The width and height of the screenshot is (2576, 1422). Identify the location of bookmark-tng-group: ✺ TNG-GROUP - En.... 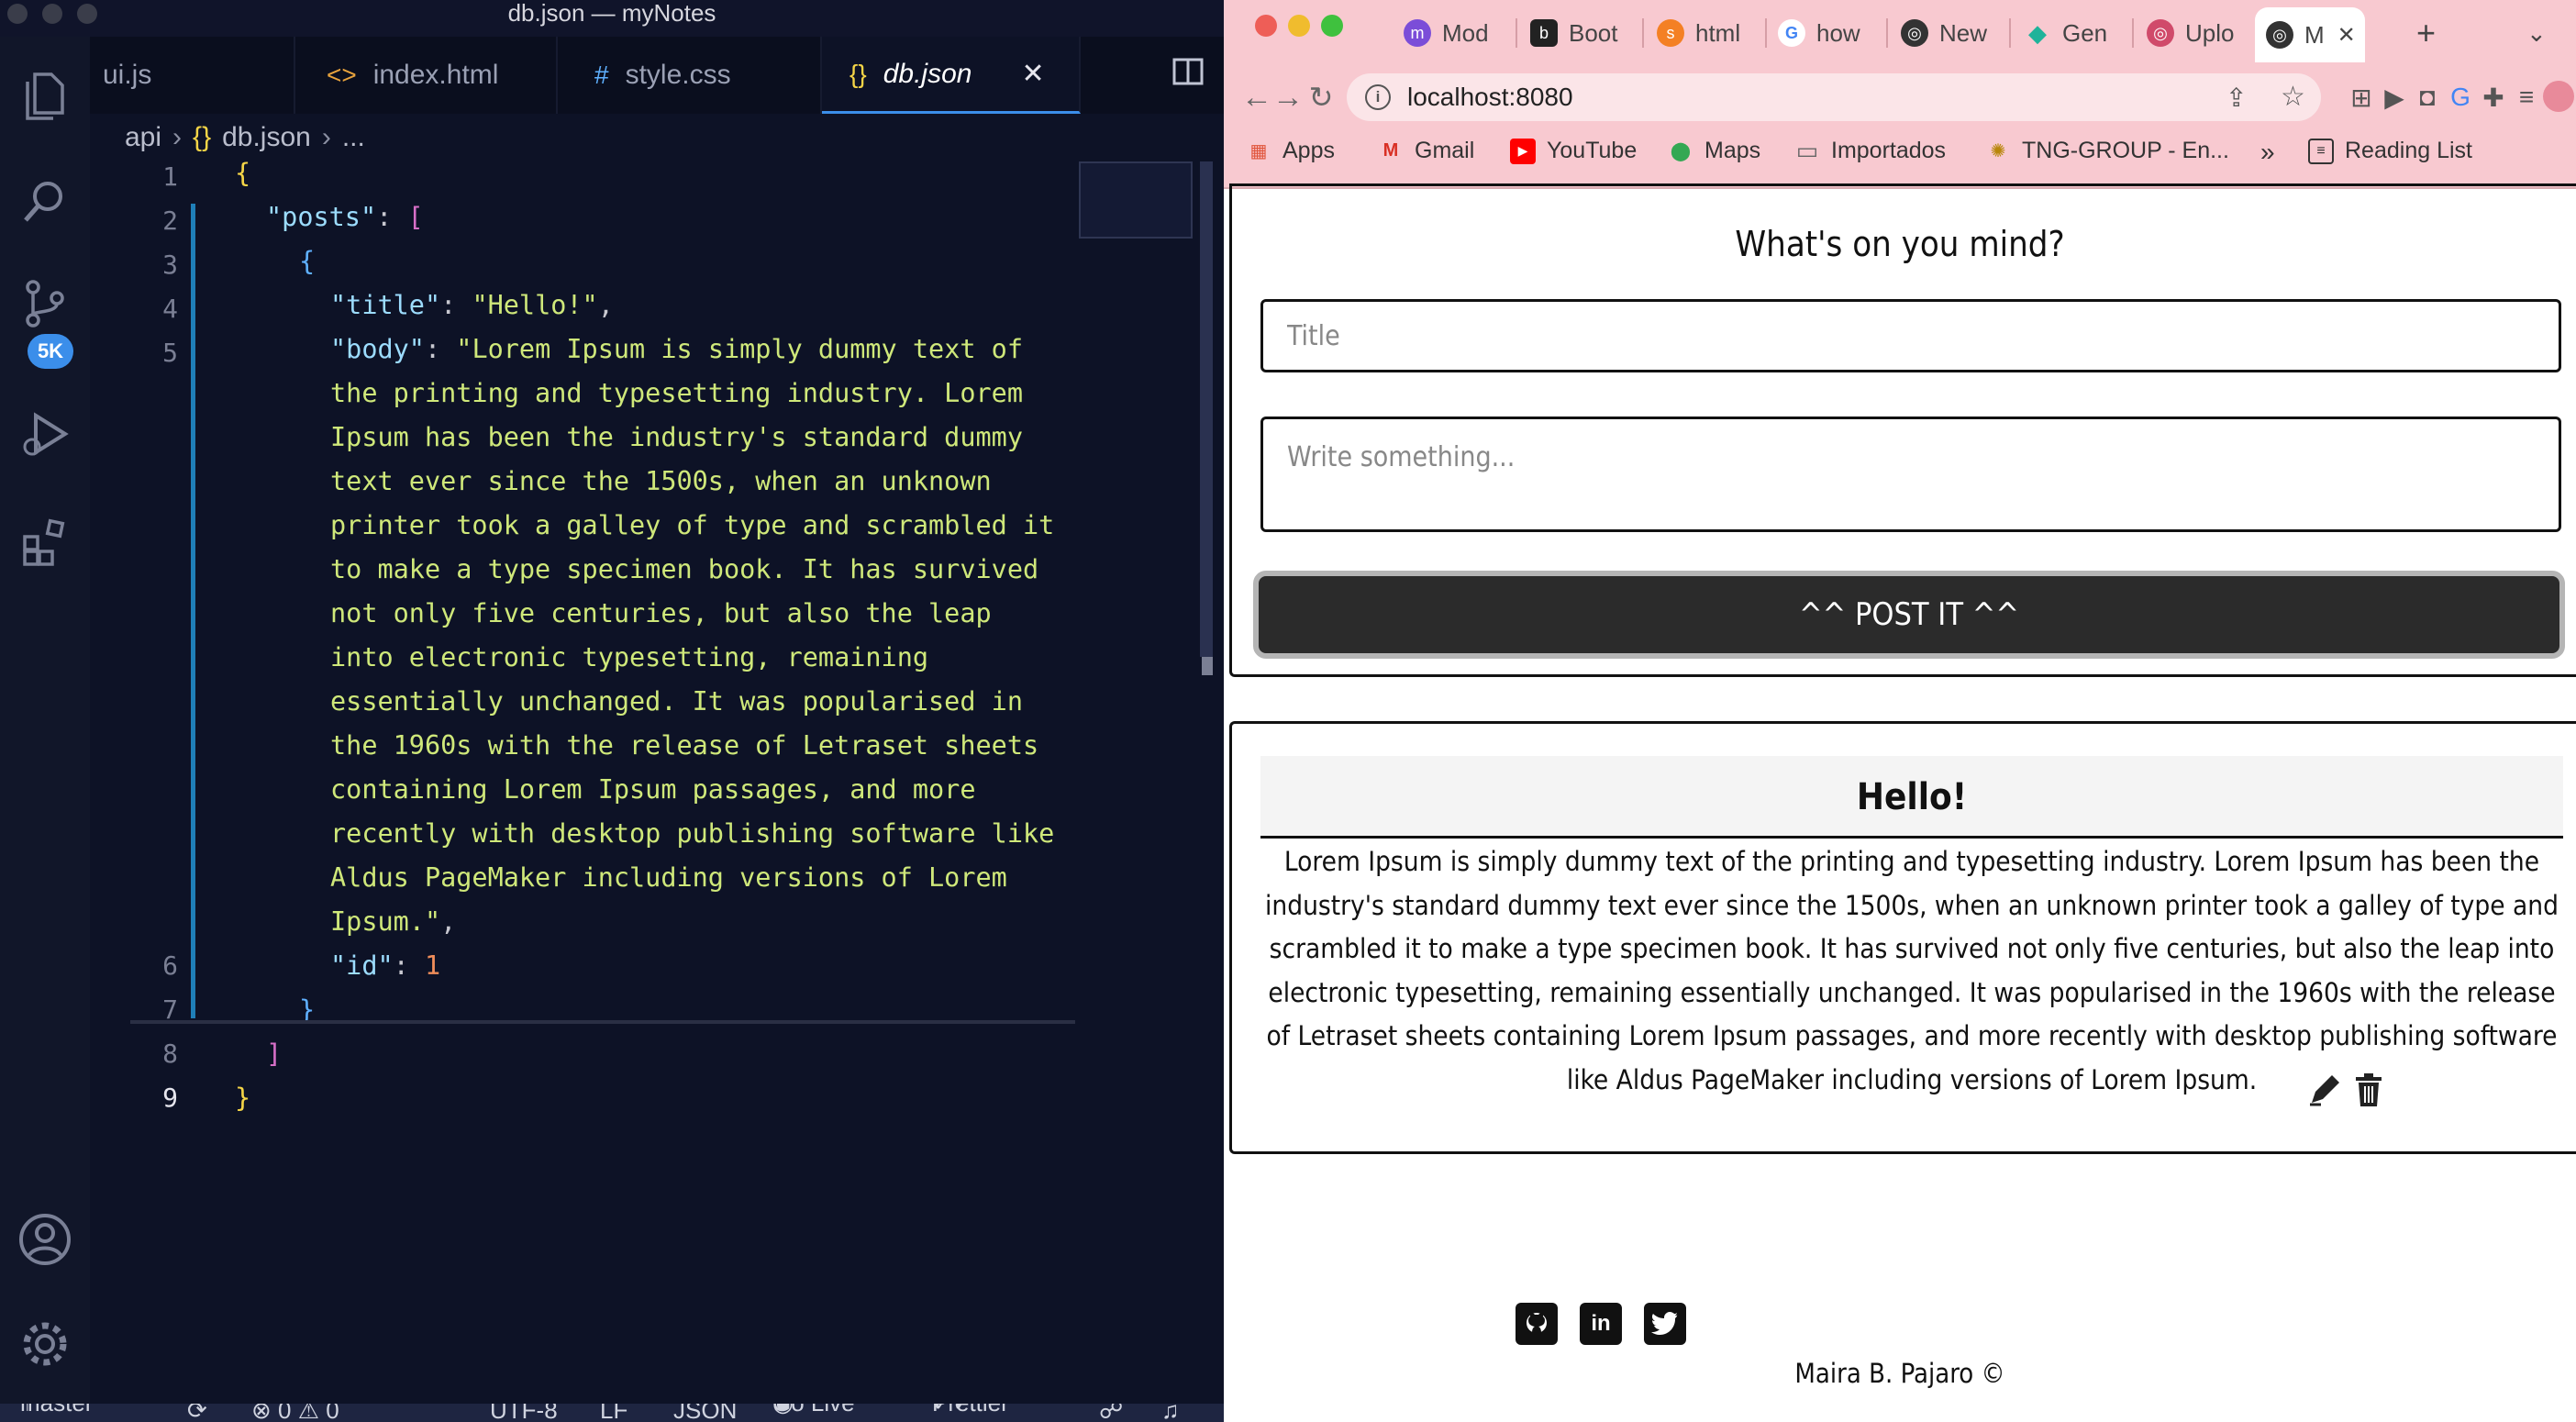
(2107, 151).